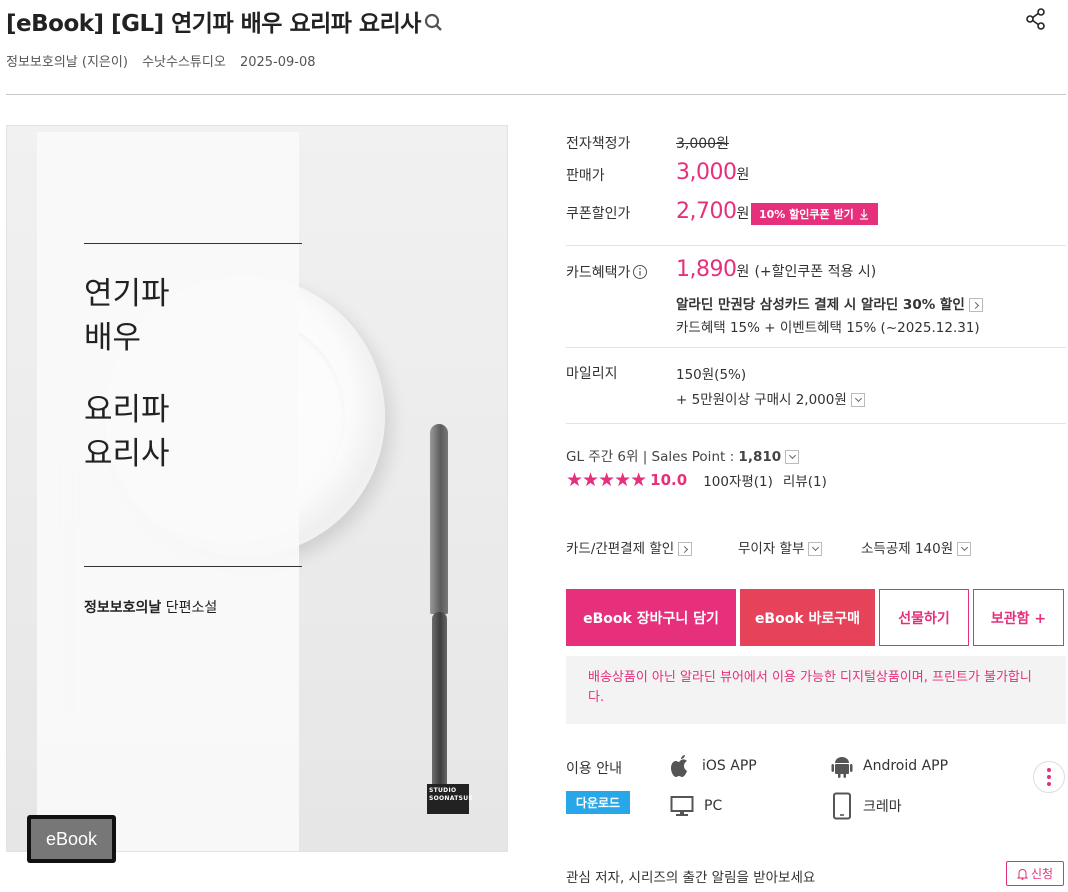 This screenshot has height=892, width=1068. I want to click on installment-option: 무이자 할부, so click(780, 547).